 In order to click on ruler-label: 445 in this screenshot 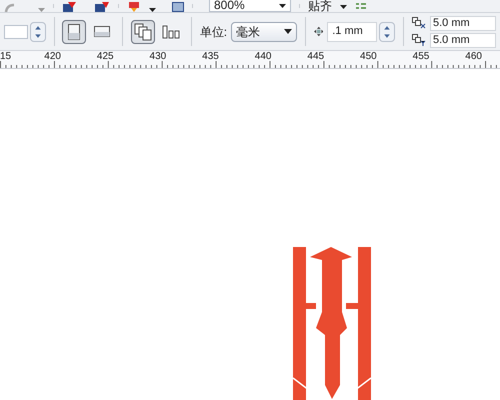, I will do `click(316, 56)`.